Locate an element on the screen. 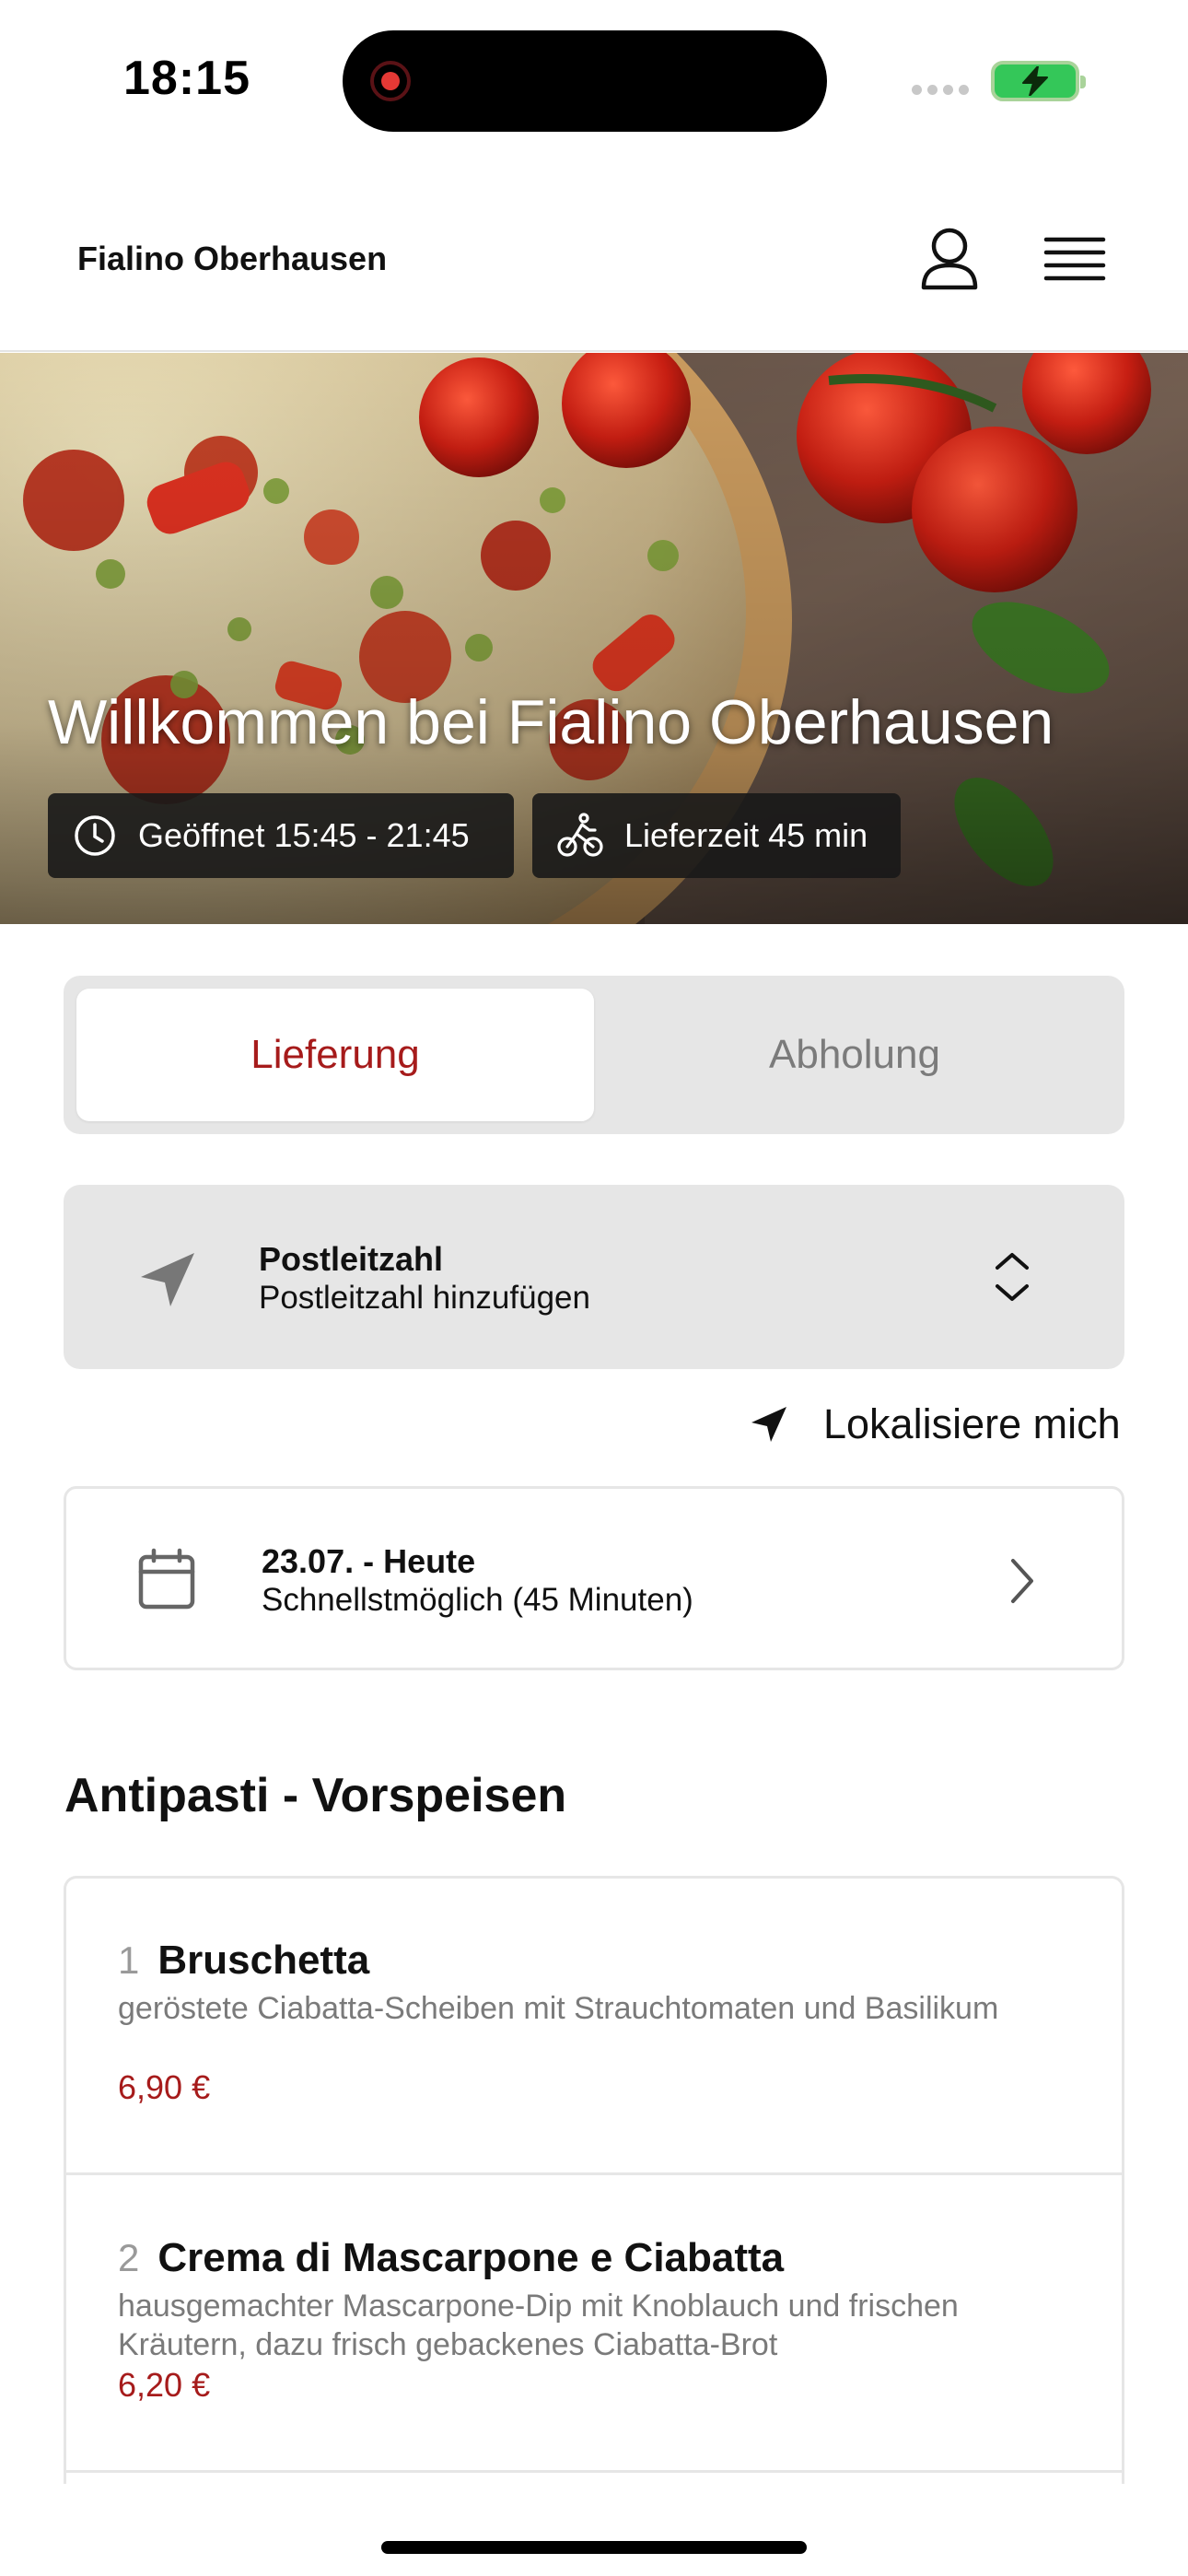  product-header: 1 Bruschetta is located at coordinates (243, 1961).